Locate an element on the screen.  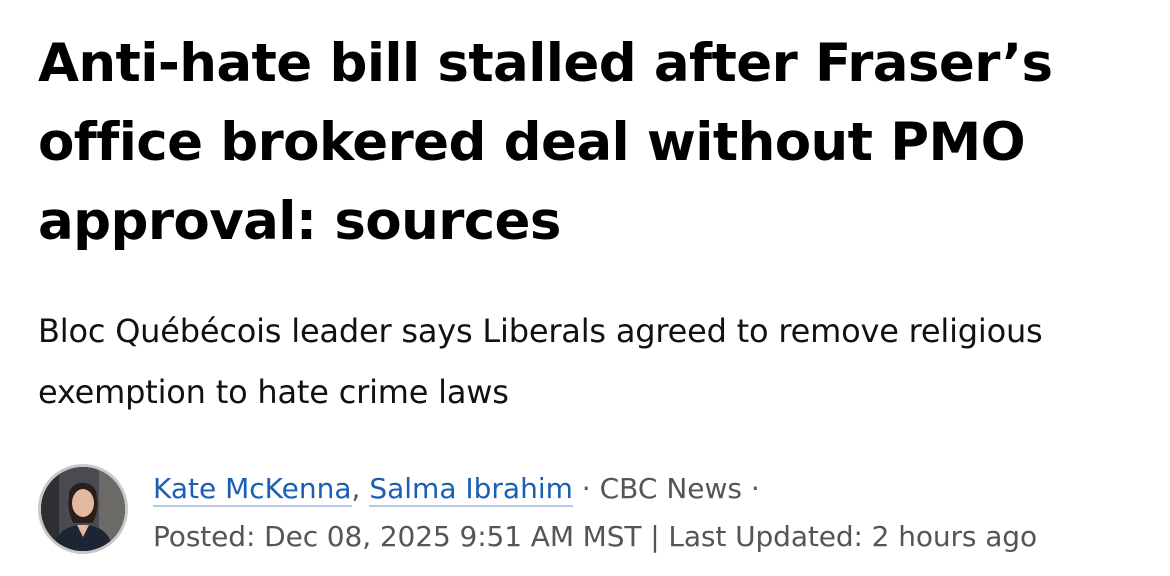
author-link-kate-mckenna: Kate McKenna is located at coordinates (252, 489).